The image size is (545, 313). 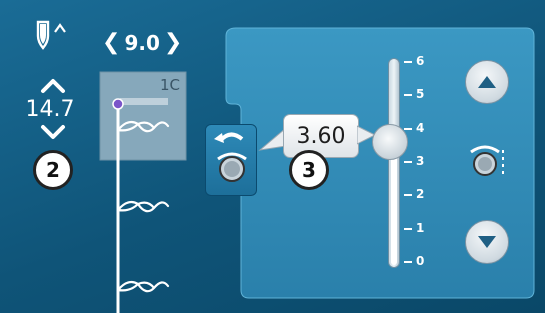 I want to click on callout-badge-2: 2, so click(x=53, y=170).